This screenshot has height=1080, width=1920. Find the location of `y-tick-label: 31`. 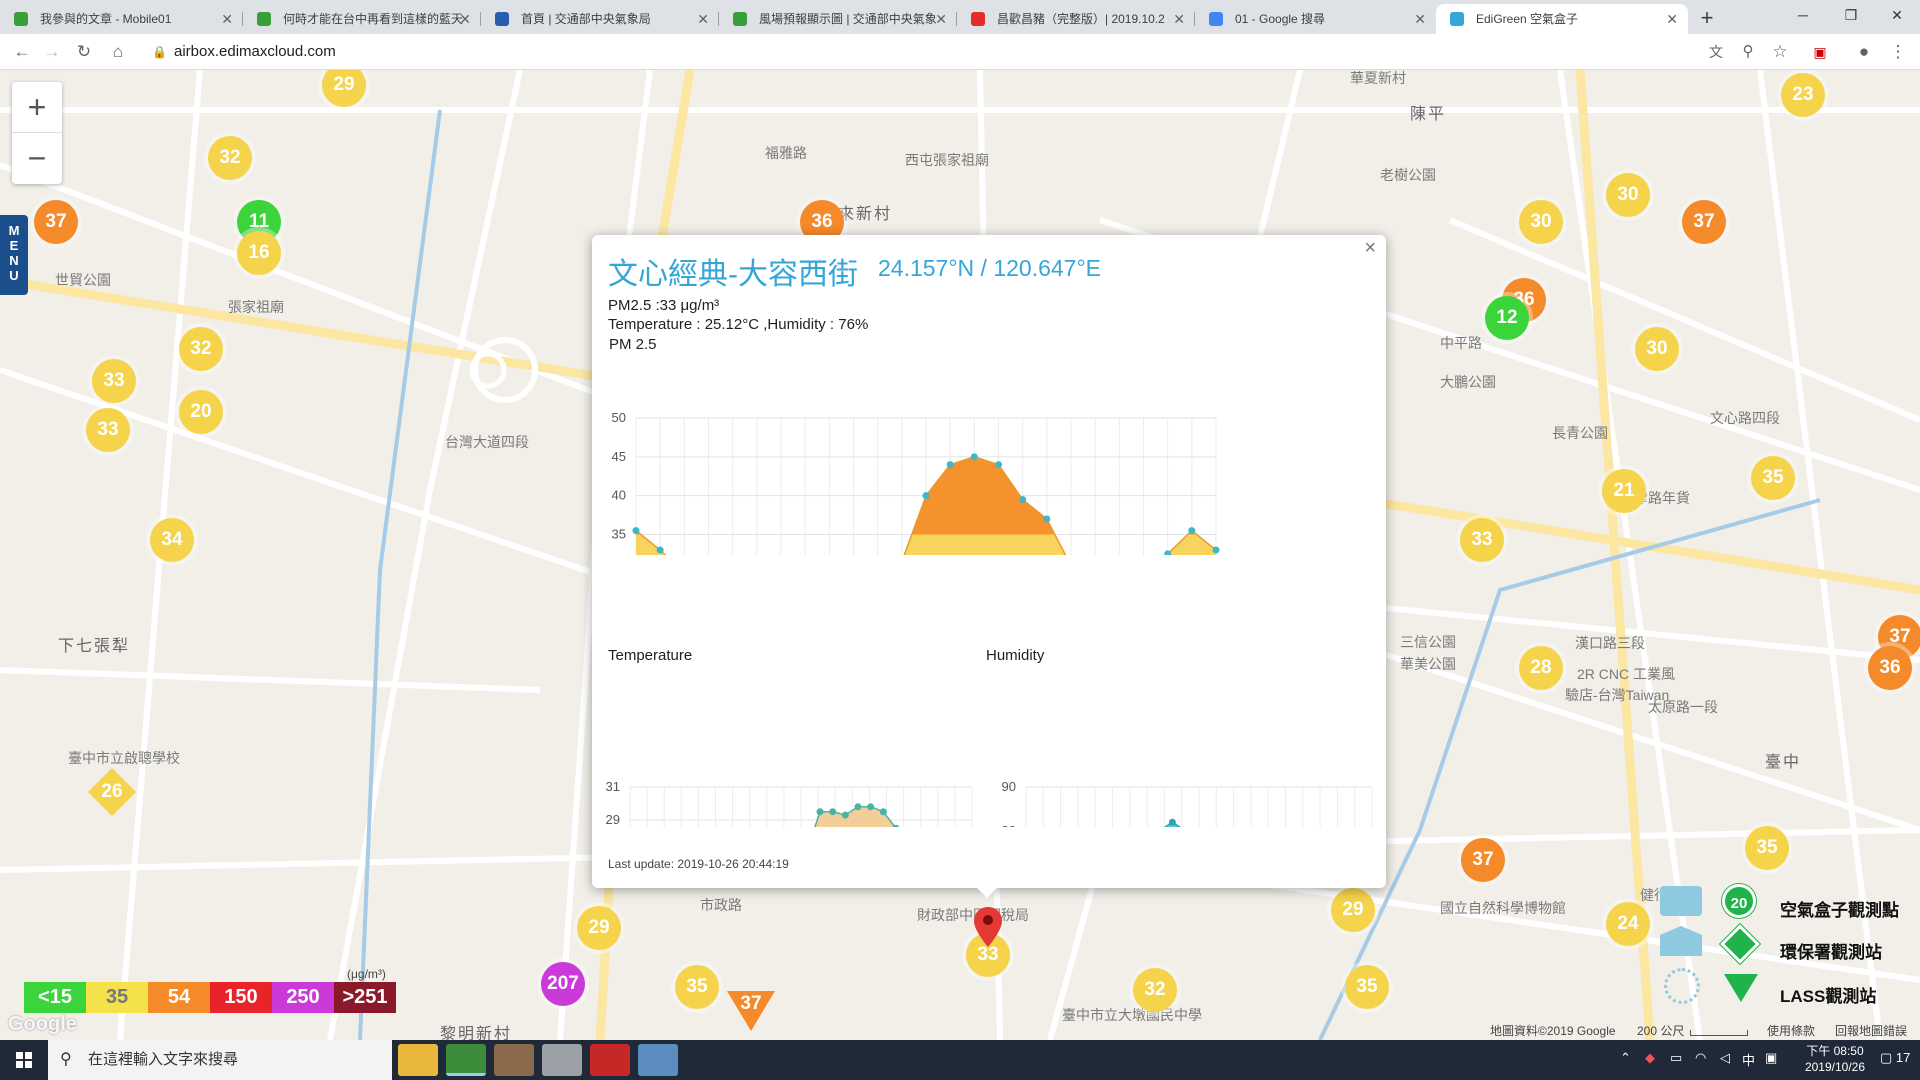

y-tick-label: 31 is located at coordinates (613, 786).